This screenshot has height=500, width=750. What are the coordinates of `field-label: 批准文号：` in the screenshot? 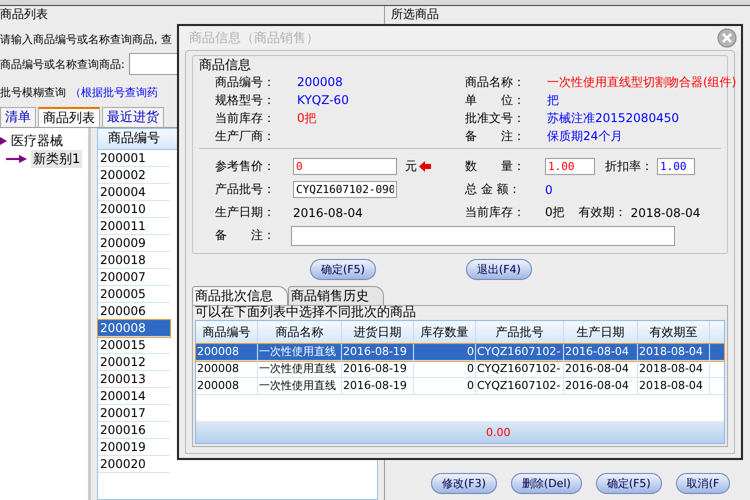 It's located at (495, 118).